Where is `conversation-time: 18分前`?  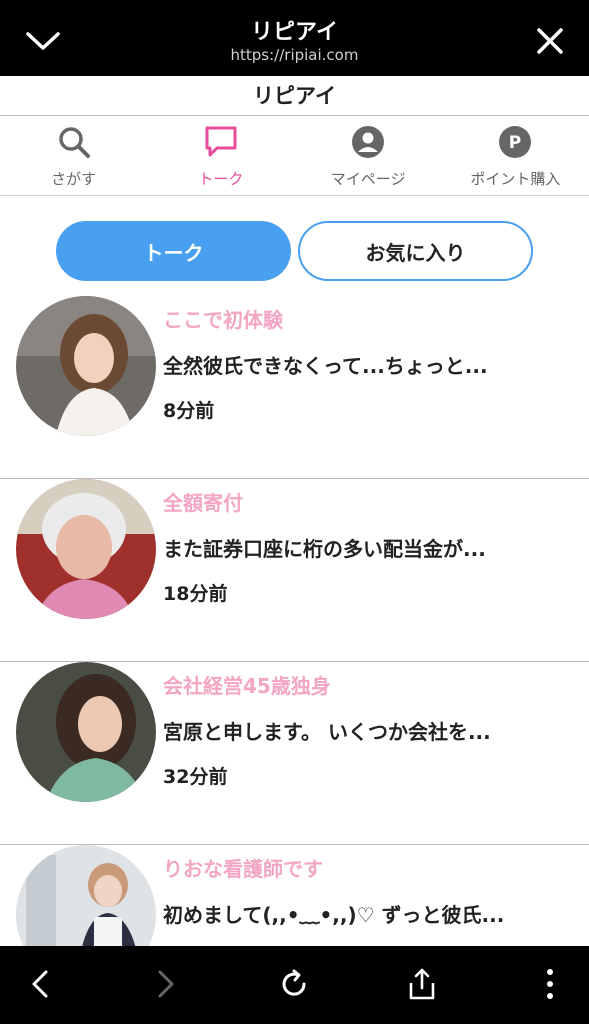
conversation-time: 18分前 is located at coordinates (195, 594).